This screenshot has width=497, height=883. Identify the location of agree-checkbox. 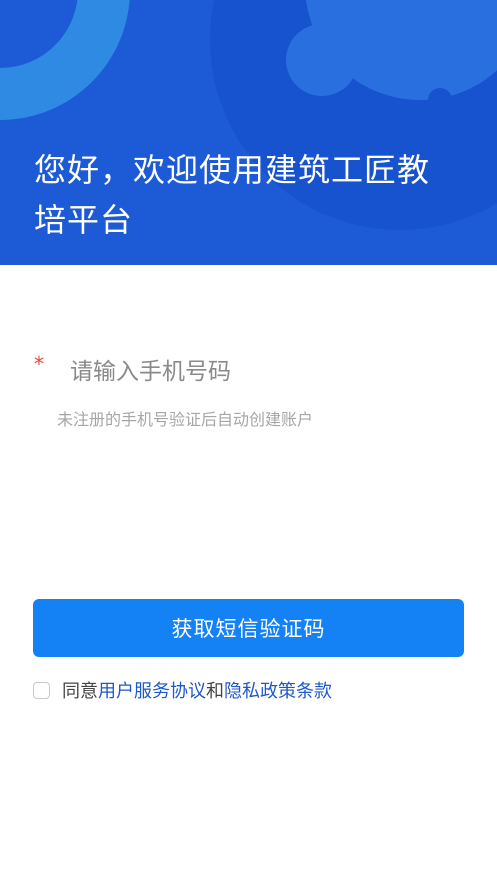
(41, 690).